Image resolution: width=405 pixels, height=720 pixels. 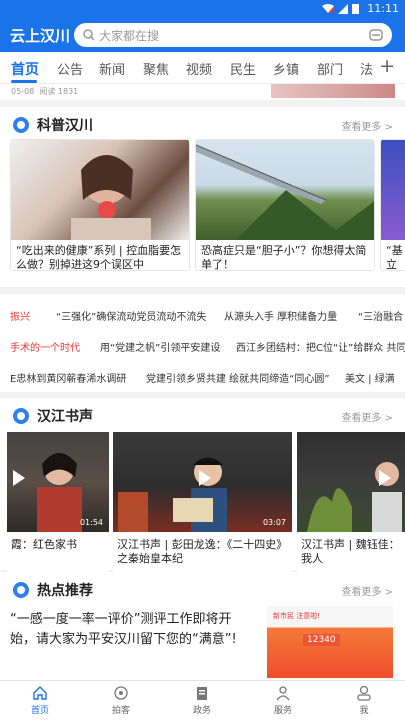 I want to click on status-icons, so click(x=340, y=8).